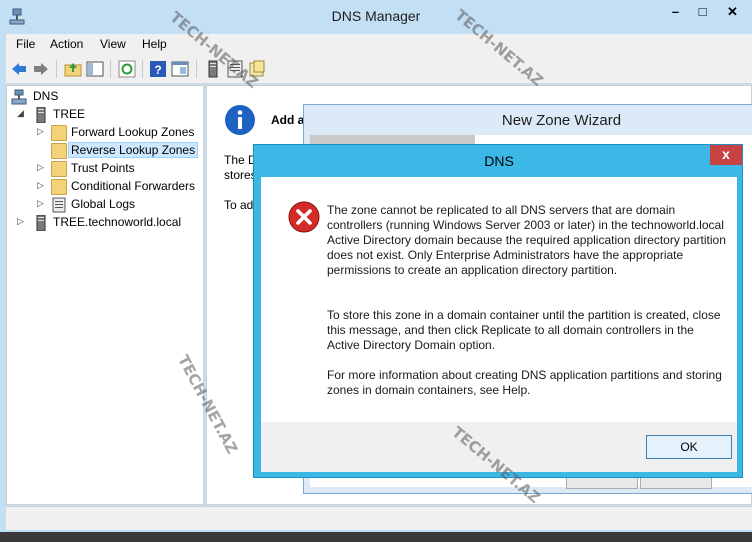 The width and height of the screenshot is (752, 542). What do you see at coordinates (239, 205) in the screenshot?
I see `description-text: To ad` at bounding box center [239, 205].